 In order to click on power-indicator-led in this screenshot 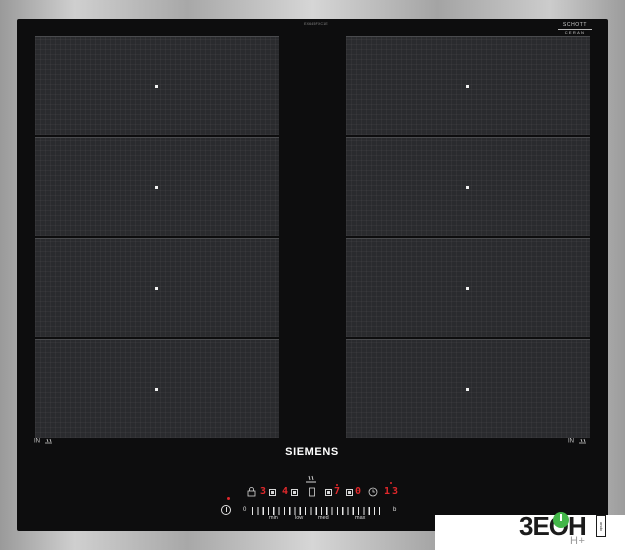, I will do `click(228, 498)`.